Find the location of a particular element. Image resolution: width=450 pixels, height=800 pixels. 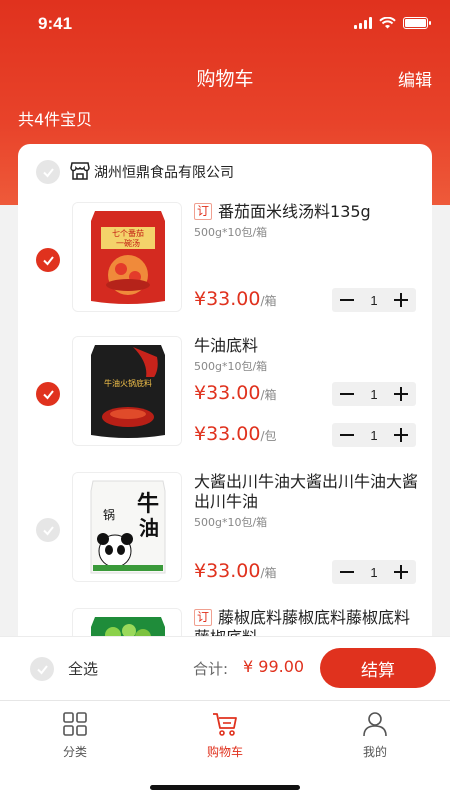

package-text: 锅 is located at coordinates (109, 514).